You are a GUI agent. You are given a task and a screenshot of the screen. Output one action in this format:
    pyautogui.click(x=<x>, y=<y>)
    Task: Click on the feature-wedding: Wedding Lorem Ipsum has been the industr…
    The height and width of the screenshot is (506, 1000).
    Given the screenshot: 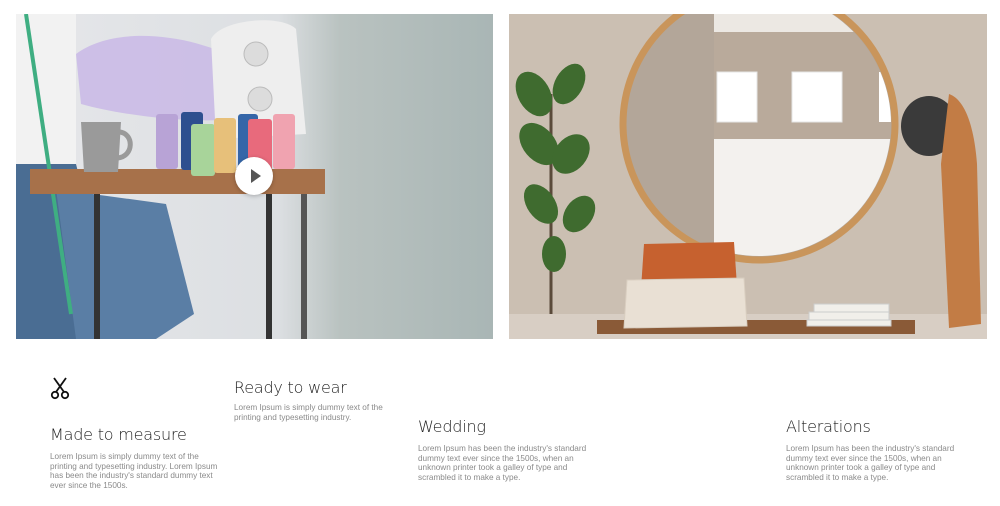 What is the action you would take?
    pyautogui.click(x=503, y=449)
    